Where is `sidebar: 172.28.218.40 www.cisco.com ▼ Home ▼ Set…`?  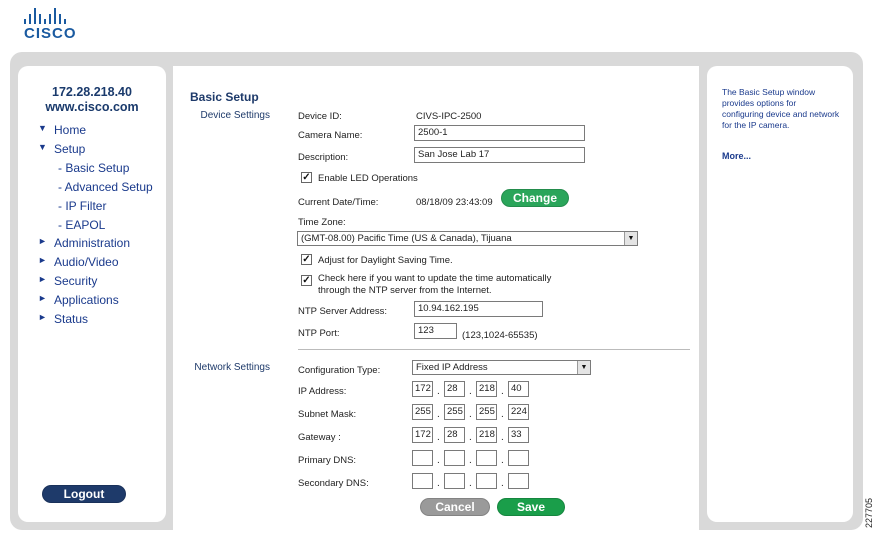 sidebar: 172.28.218.40 www.cisco.com ▼ Home ▼ Set… is located at coordinates (92, 294).